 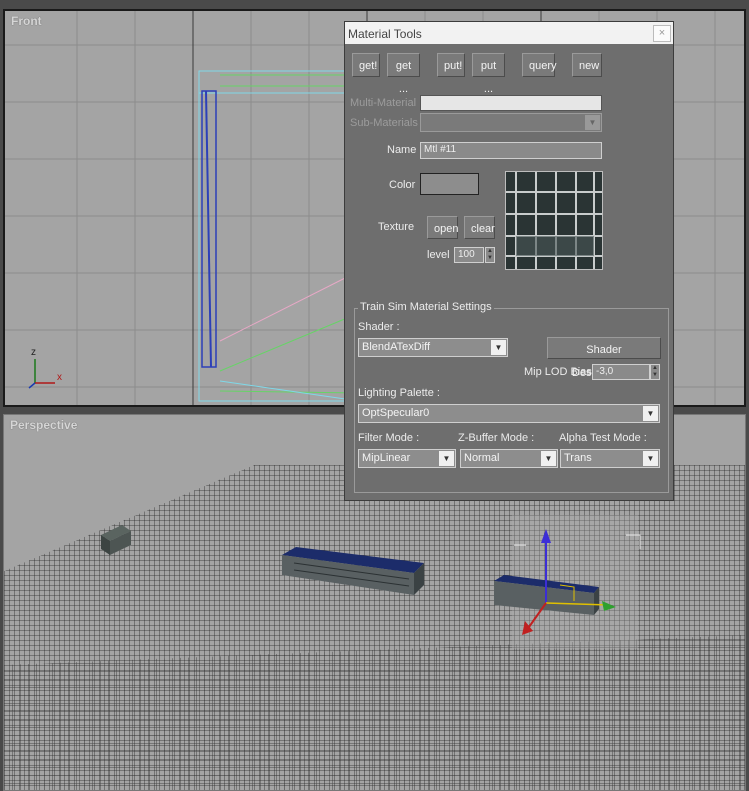 What do you see at coordinates (426, 307) in the screenshot?
I see `train-sim-settings-title: Train Sim Material Settings` at bounding box center [426, 307].